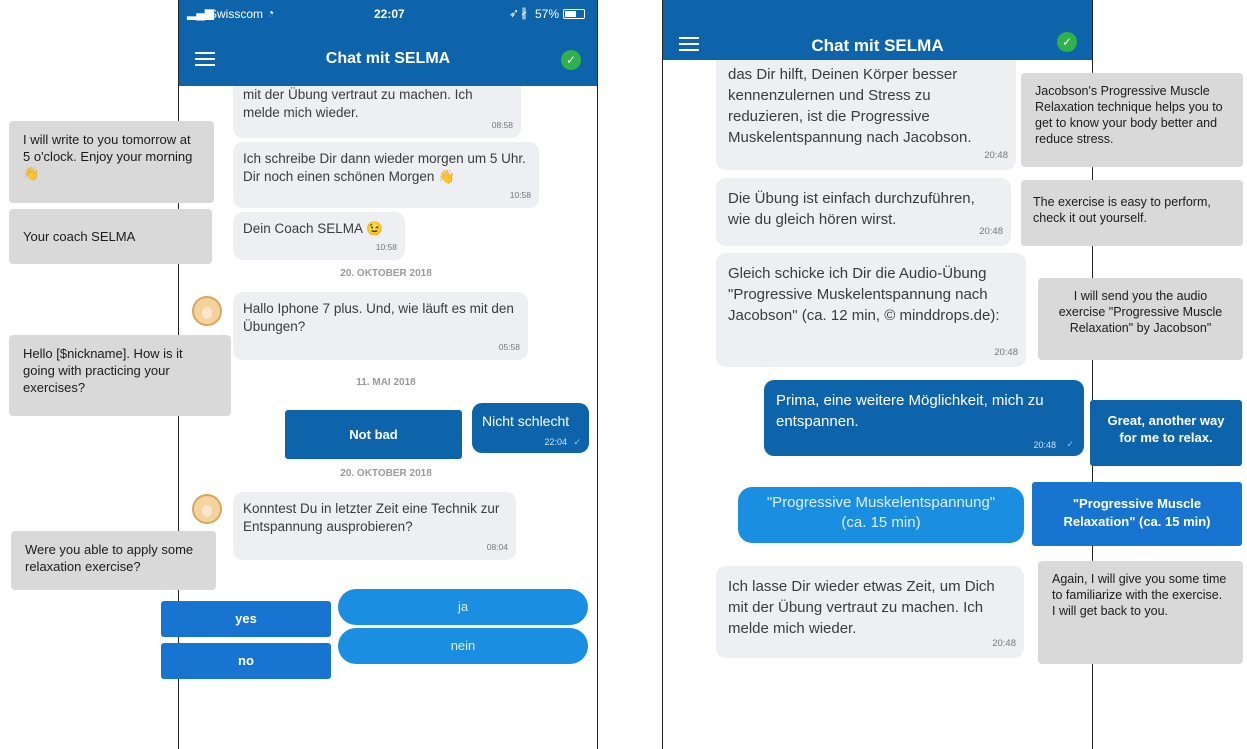  What do you see at coordinates (1166, 433) in the screenshot?
I see `translation-user-message: Great, another way for me to relax.` at bounding box center [1166, 433].